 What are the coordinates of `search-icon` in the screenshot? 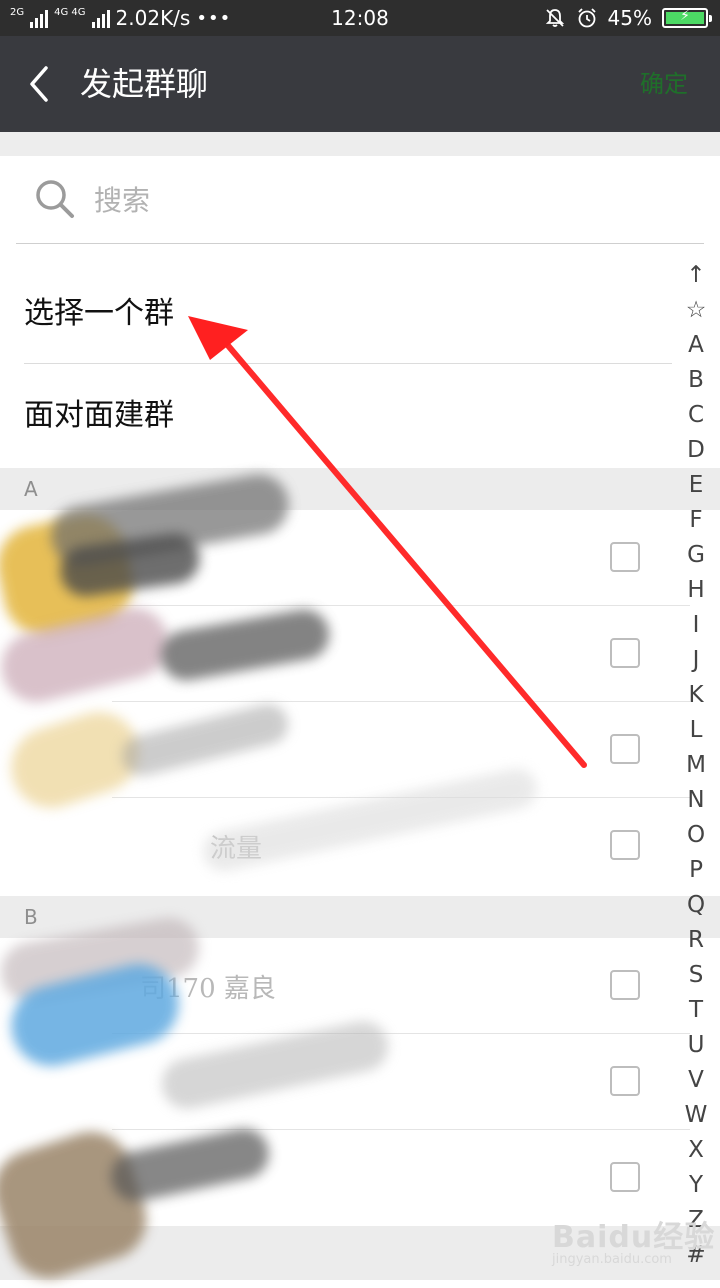 It's located at (55, 199).